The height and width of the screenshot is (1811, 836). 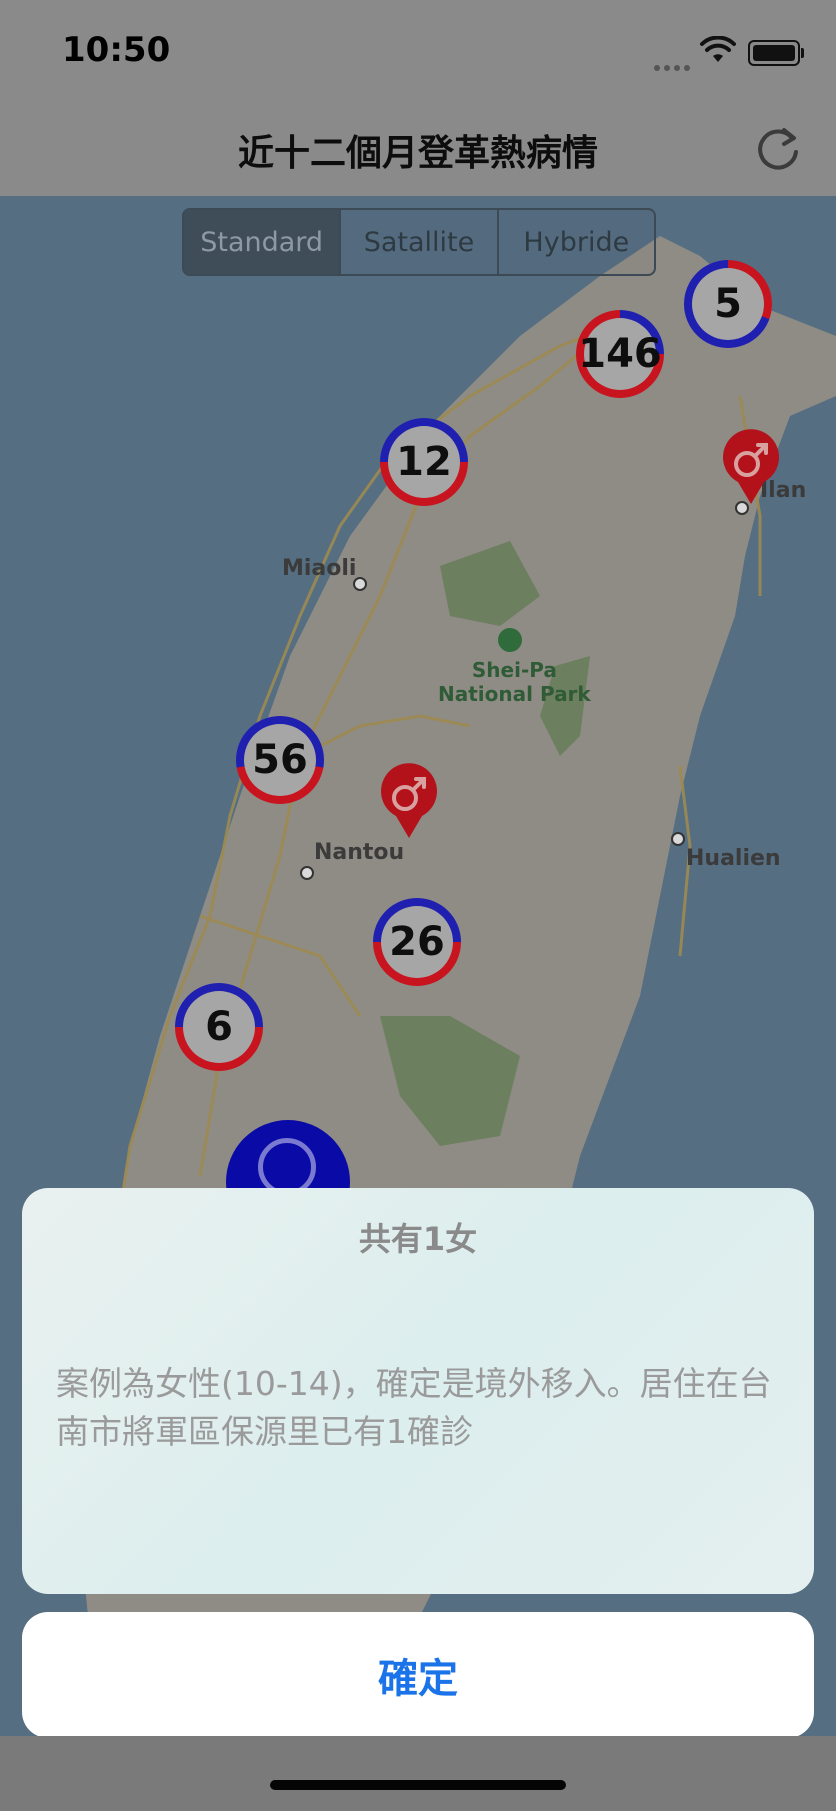 What do you see at coordinates (733, 858) in the screenshot?
I see `place-label-hualien: Hualien` at bounding box center [733, 858].